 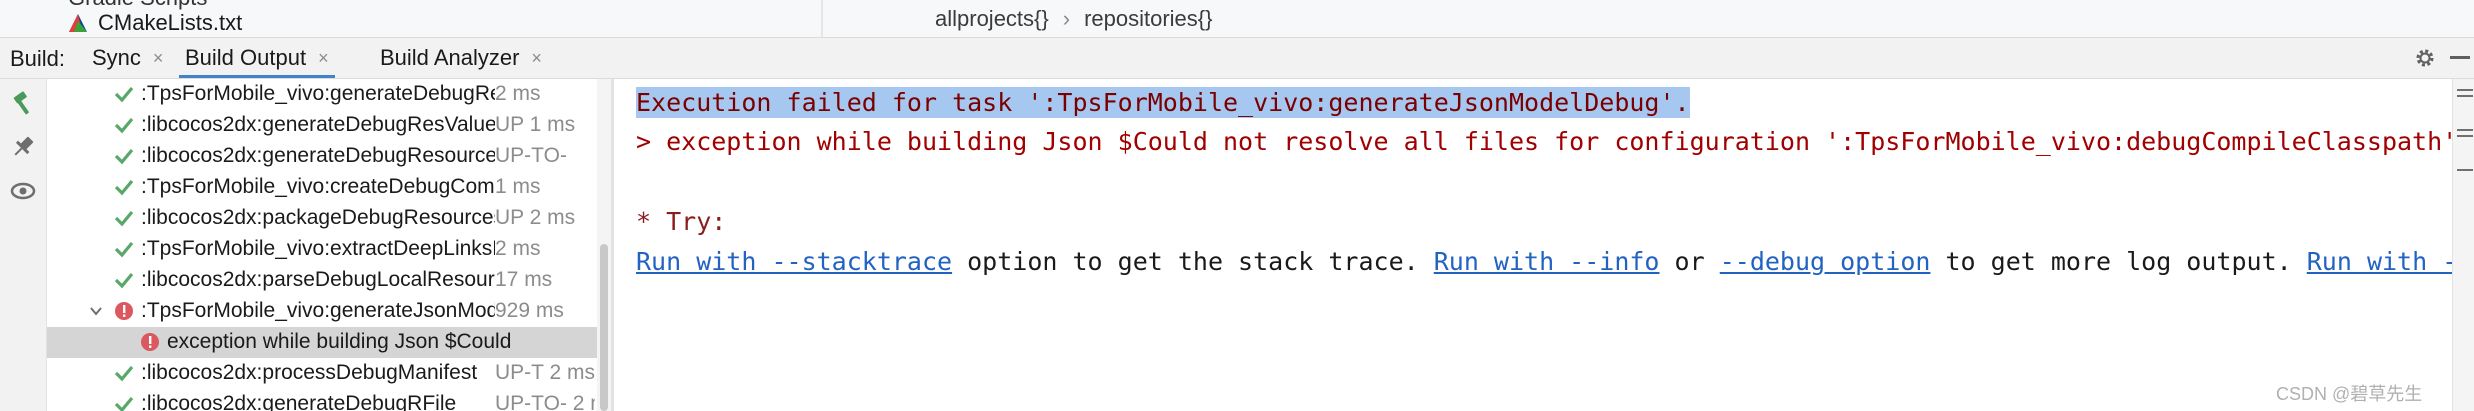 I want to click on try-heading: * Try:, so click(x=681, y=221).